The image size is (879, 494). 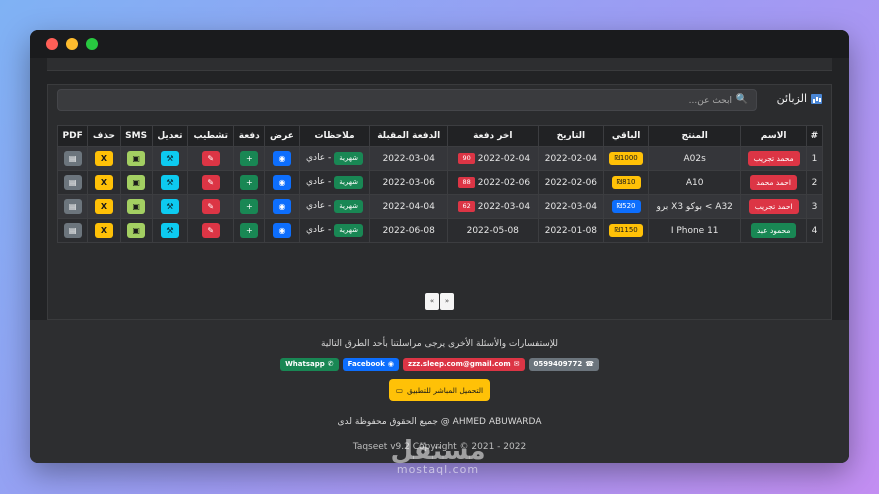 I want to click on tools-icon: ⚒, so click(x=170, y=206).